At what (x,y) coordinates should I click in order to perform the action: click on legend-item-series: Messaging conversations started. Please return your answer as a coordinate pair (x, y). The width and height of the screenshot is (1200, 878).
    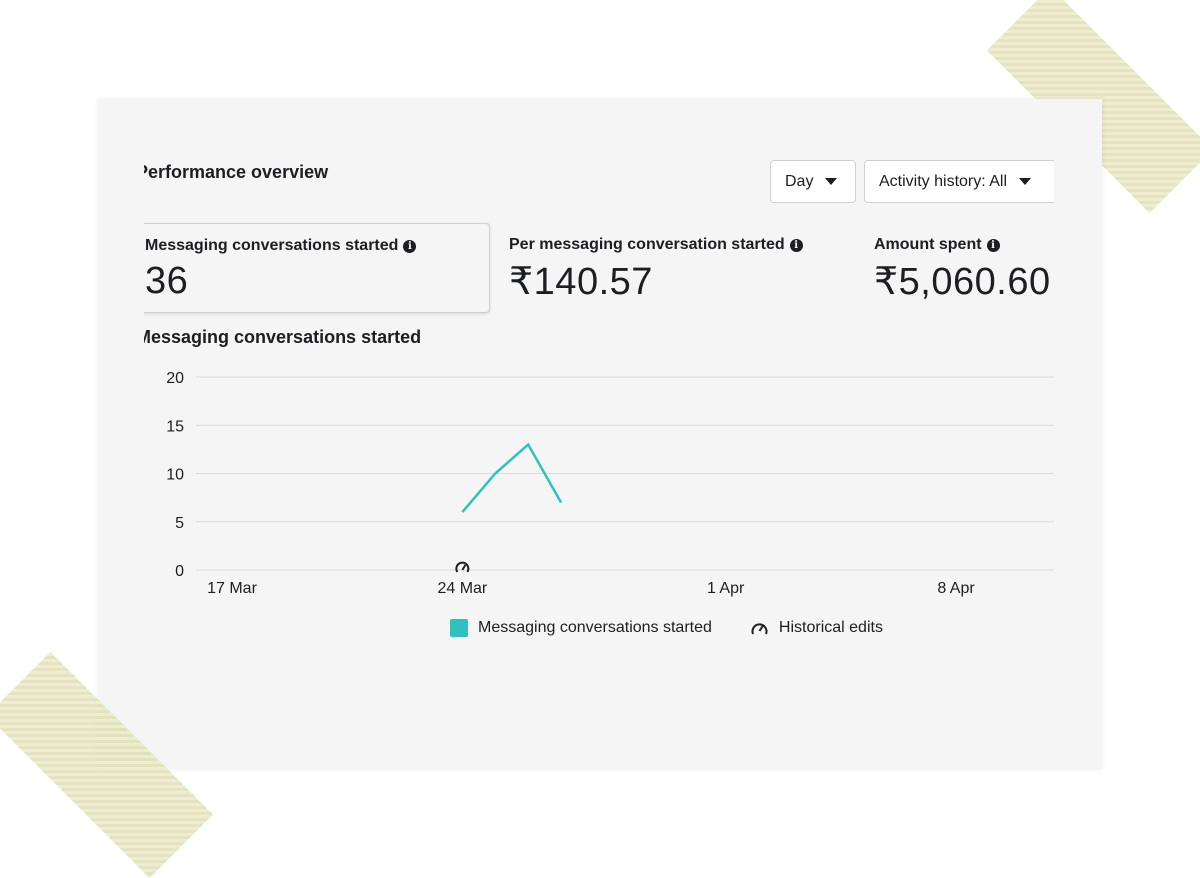
    Looking at the image, I should click on (581, 628).